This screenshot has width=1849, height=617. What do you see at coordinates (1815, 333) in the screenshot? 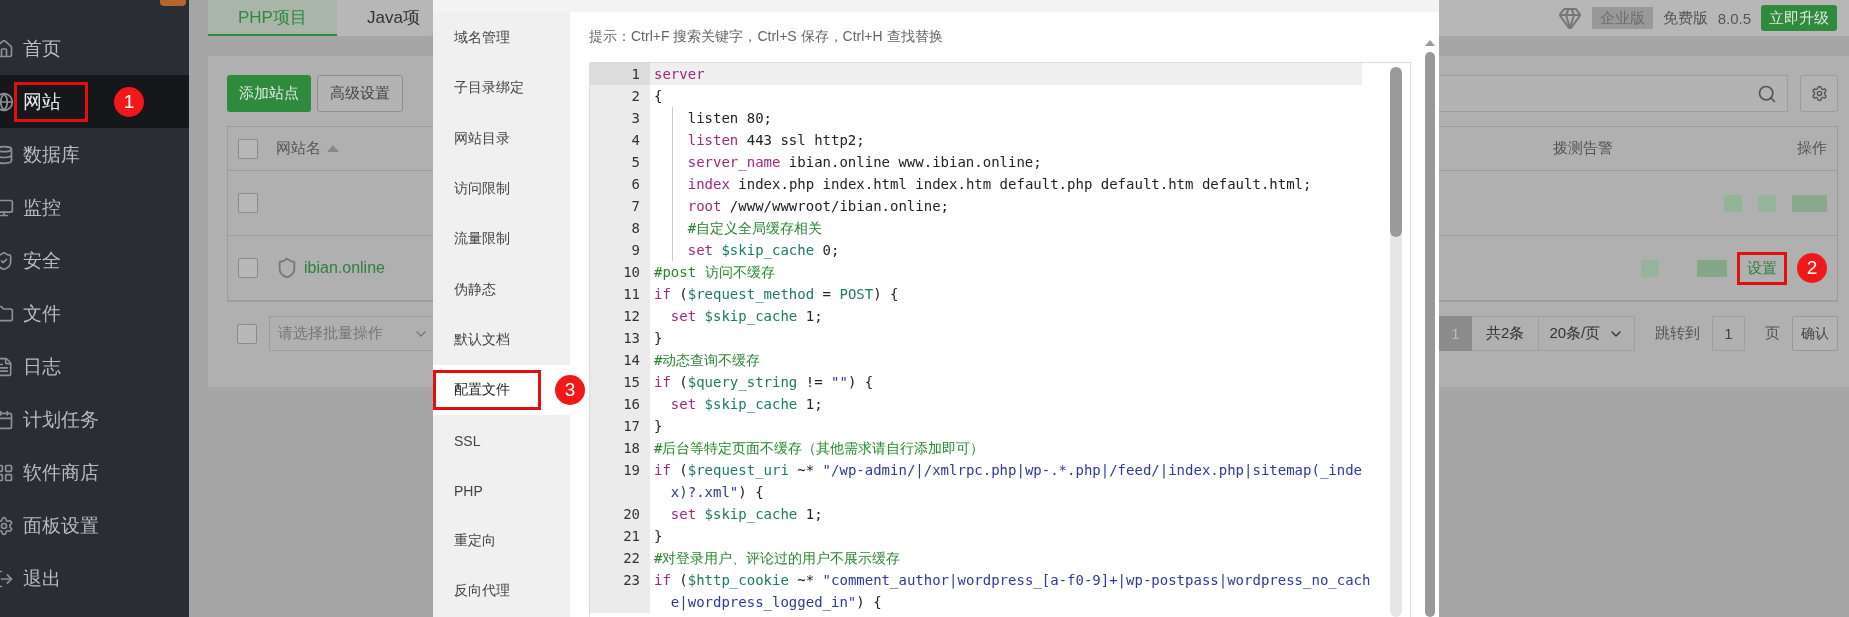
I see `confirm-button: 确认` at bounding box center [1815, 333].